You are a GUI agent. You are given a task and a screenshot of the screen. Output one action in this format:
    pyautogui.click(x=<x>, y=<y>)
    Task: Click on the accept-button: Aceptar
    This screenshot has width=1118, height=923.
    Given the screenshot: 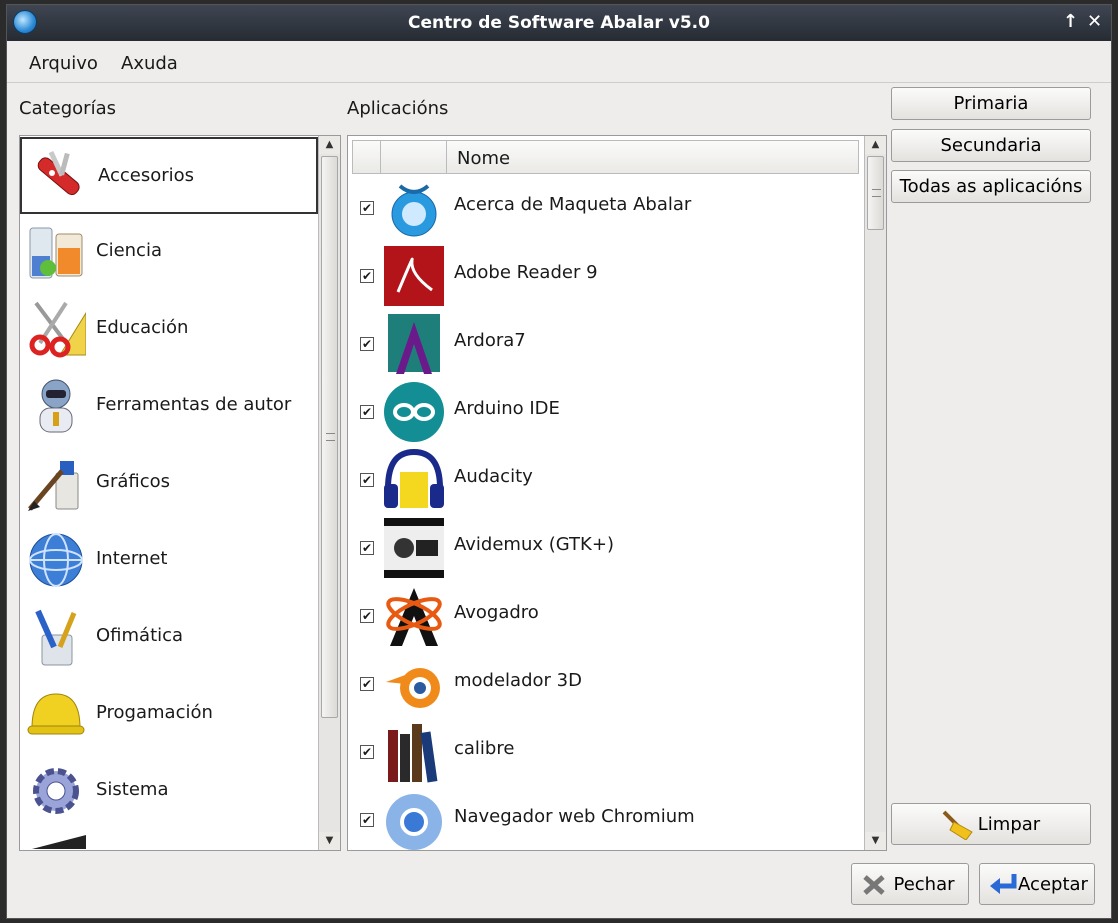 What is the action you would take?
    pyautogui.click(x=1037, y=884)
    